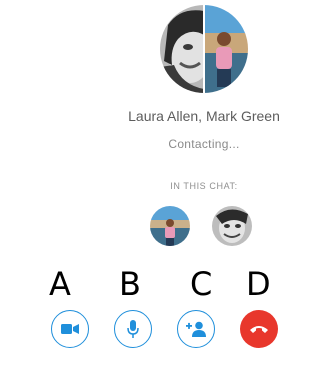 The width and height of the screenshot is (320, 368). I want to click on phone-hangup-icon, so click(259, 329).